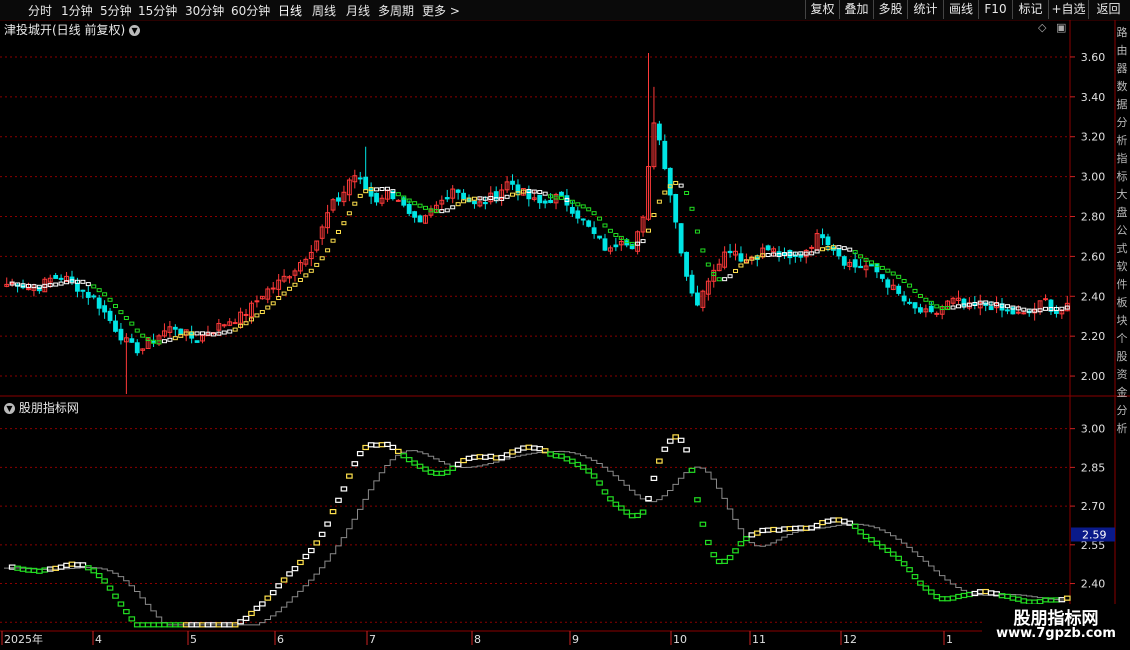  Describe the element at coordinates (477, 639) in the screenshot. I see `x-axis-label: 8` at that location.